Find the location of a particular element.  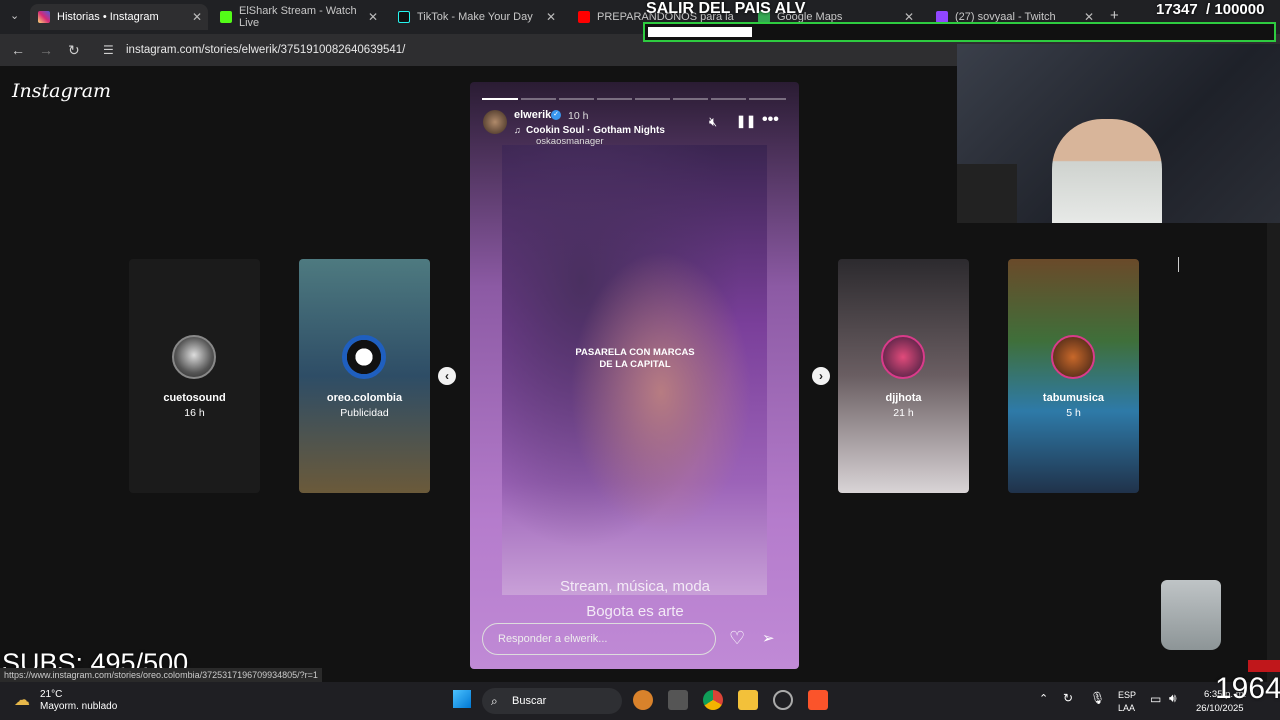

story-time: 21 h is located at coordinates (903, 413).